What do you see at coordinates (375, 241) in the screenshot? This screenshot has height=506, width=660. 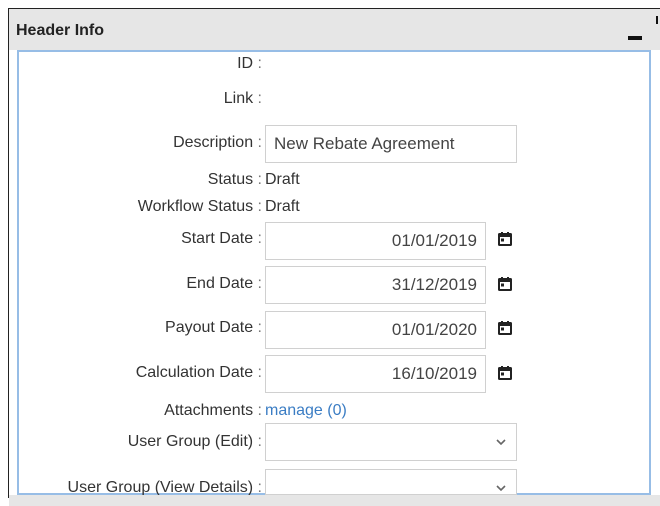 I see `start-date-input: 01/01/2019` at bounding box center [375, 241].